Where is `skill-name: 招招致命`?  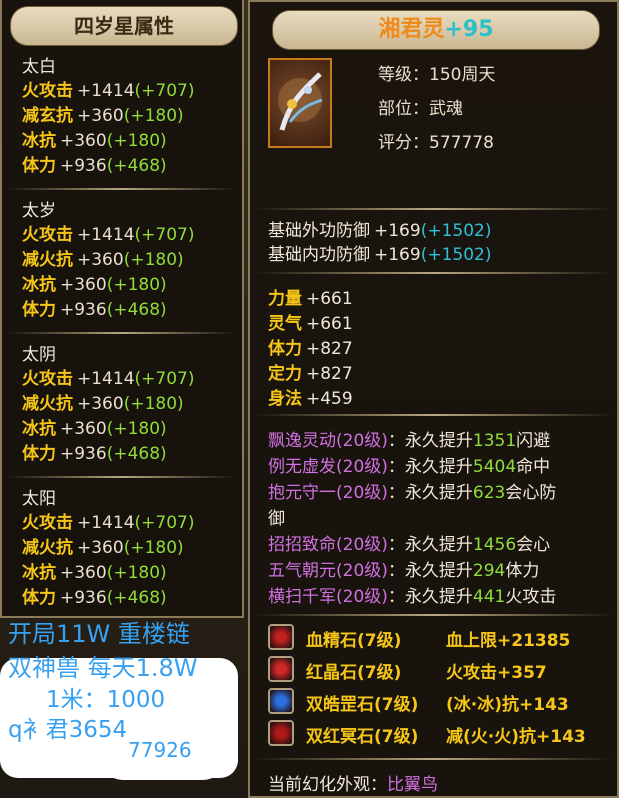
skill-name: 招招致命 is located at coordinates (302, 545).